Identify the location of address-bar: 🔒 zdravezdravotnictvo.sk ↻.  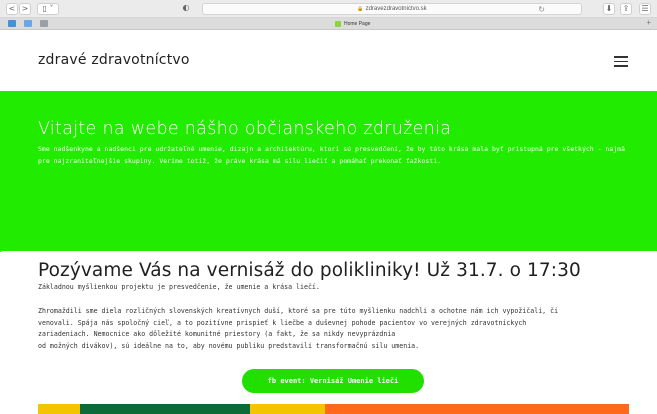
(392, 9).